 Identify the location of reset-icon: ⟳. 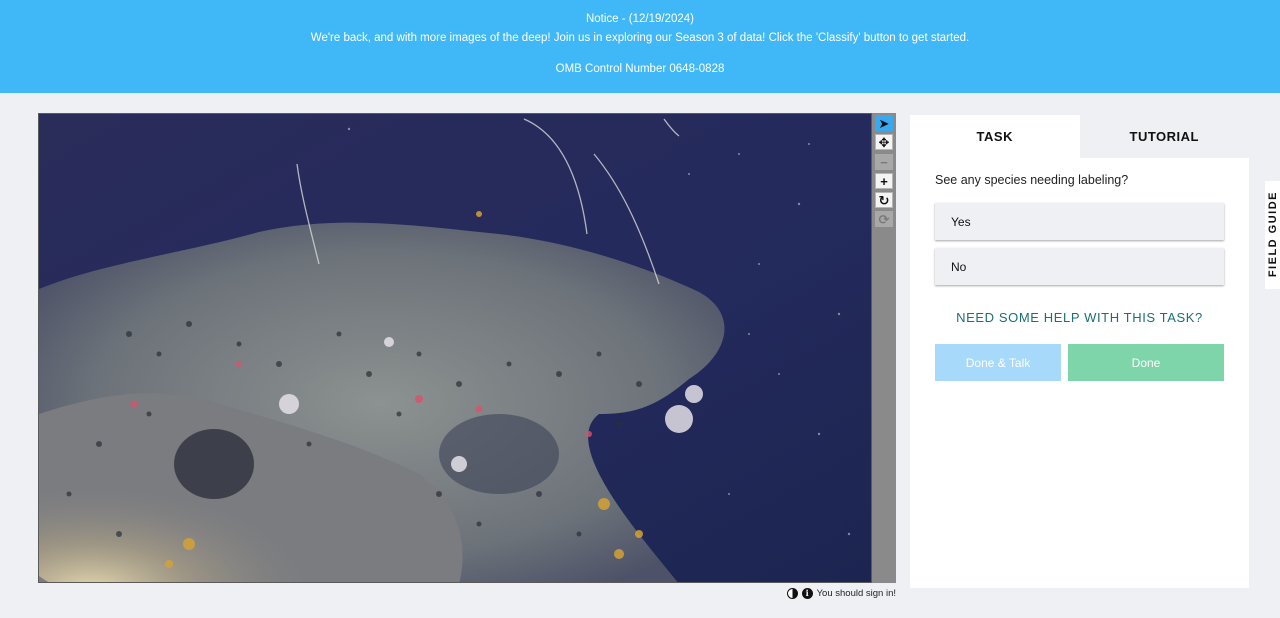
(884, 219).